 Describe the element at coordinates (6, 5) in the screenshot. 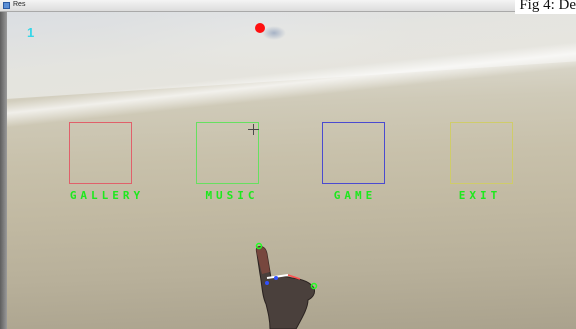

I see `app-icon` at that location.